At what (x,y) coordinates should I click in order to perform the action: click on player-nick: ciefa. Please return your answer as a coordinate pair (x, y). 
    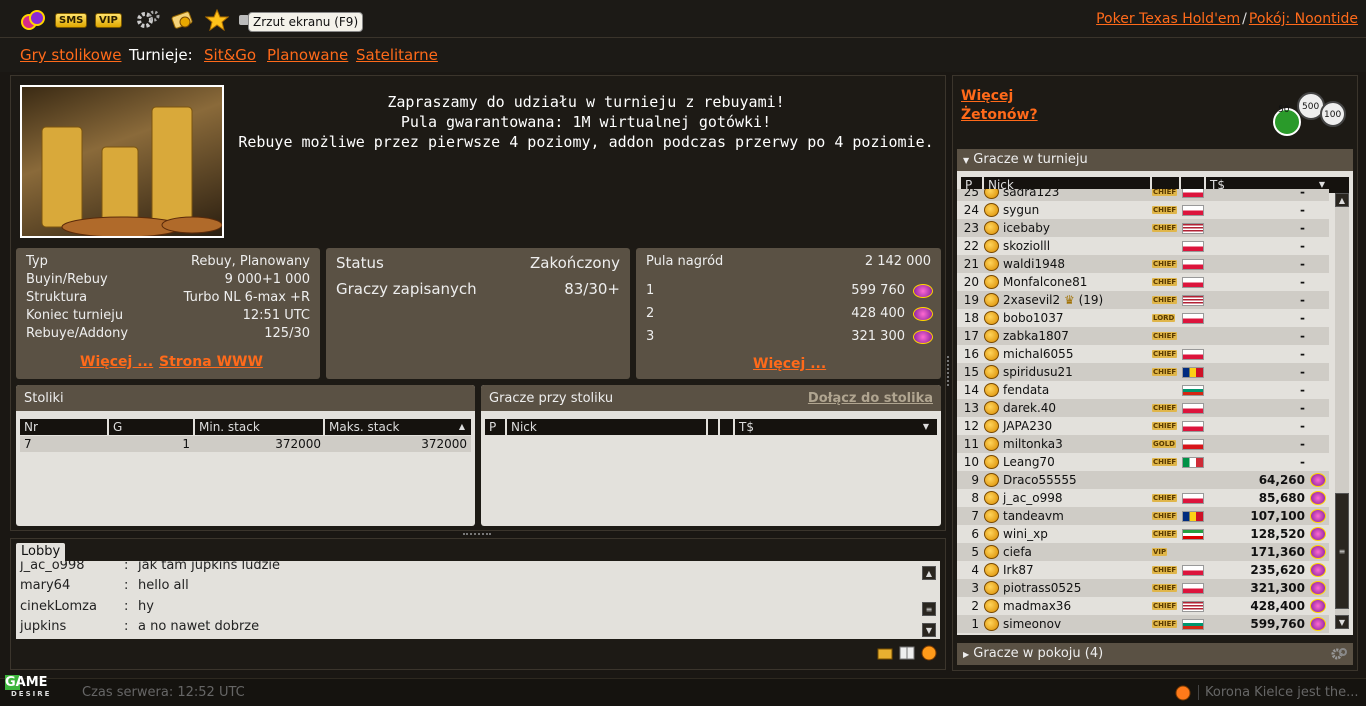
    Looking at the image, I should click on (1017, 552).